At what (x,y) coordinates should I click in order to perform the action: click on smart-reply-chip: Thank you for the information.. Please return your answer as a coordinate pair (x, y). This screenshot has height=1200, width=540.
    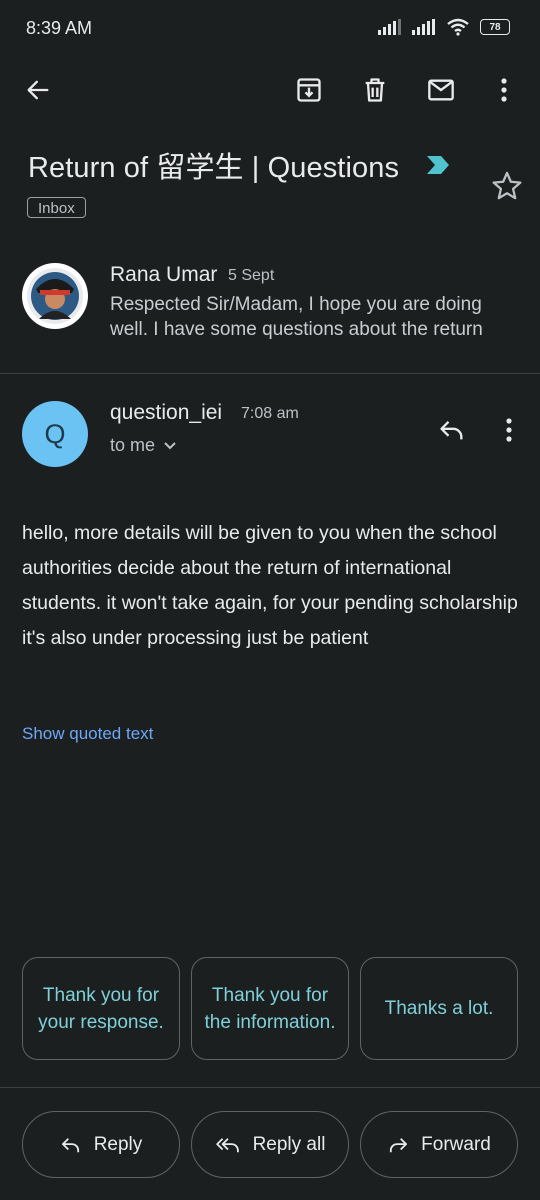
    Looking at the image, I should click on (270, 1008).